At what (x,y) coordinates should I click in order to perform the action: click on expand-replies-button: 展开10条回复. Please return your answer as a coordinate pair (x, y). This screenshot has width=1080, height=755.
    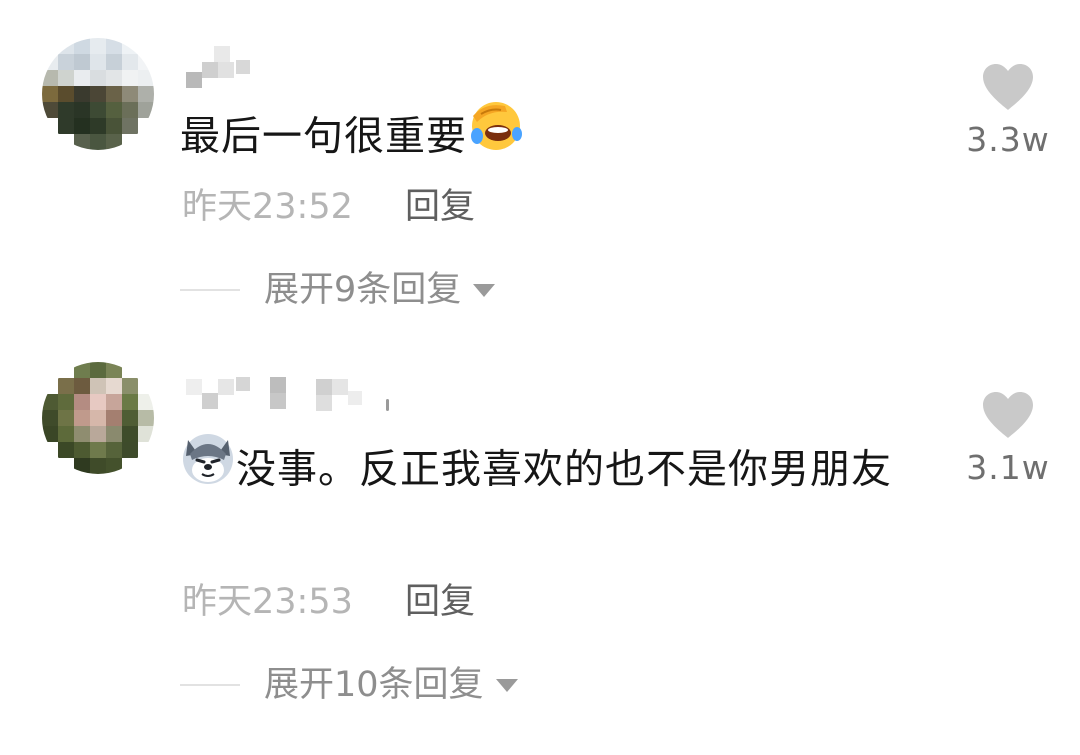
    Looking at the image, I should click on (349, 685).